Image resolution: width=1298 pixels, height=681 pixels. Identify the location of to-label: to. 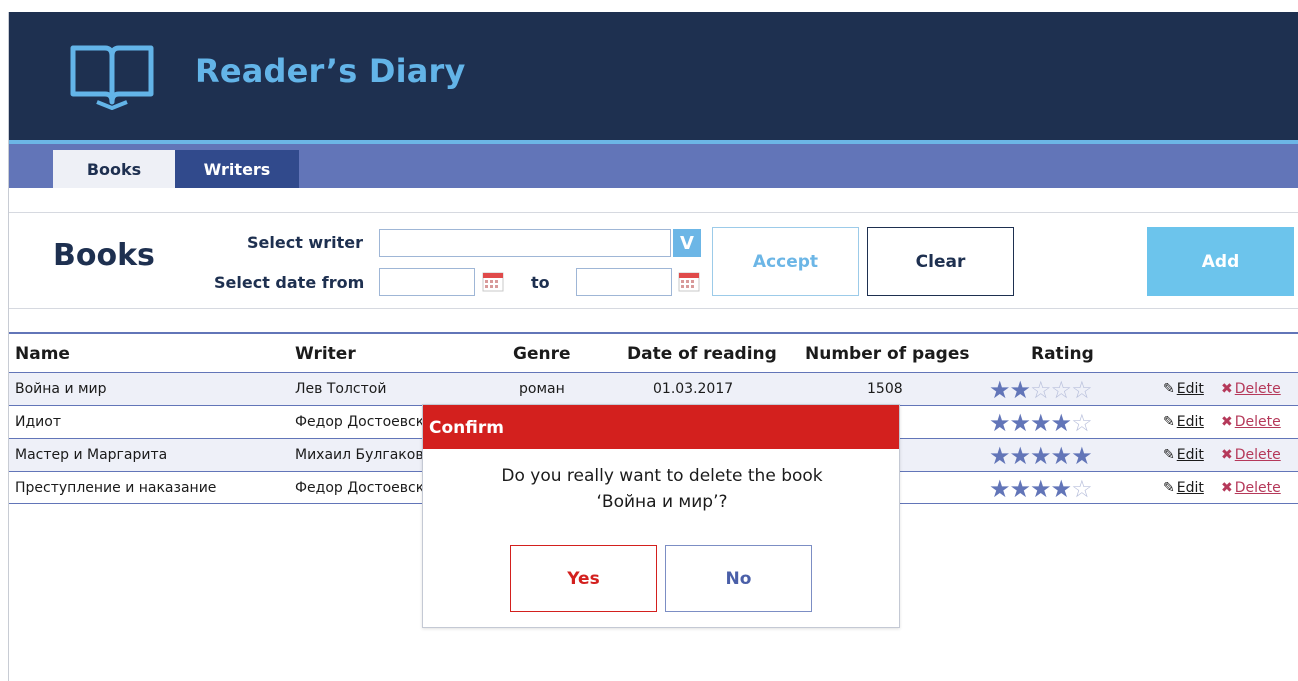
(540, 282).